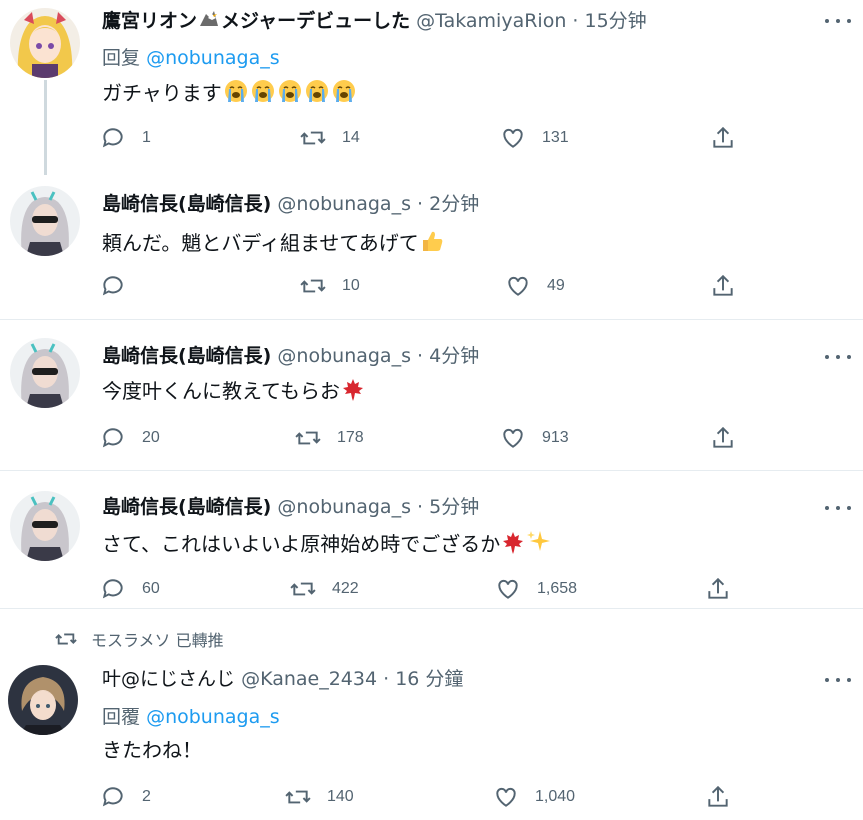  What do you see at coordinates (301, 544) in the screenshot?
I see `tweet-body: さて、これはいよいよ原神始め時でござるか` at bounding box center [301, 544].